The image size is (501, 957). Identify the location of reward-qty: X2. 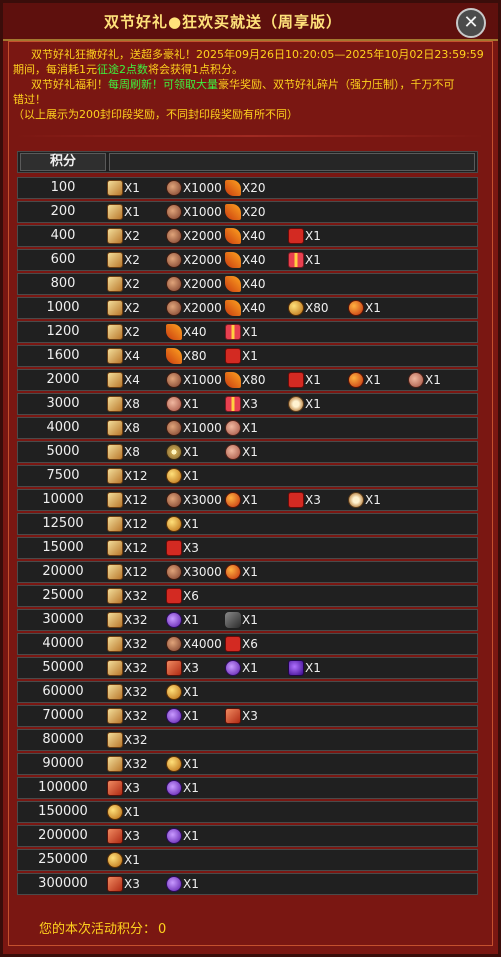
(132, 332).